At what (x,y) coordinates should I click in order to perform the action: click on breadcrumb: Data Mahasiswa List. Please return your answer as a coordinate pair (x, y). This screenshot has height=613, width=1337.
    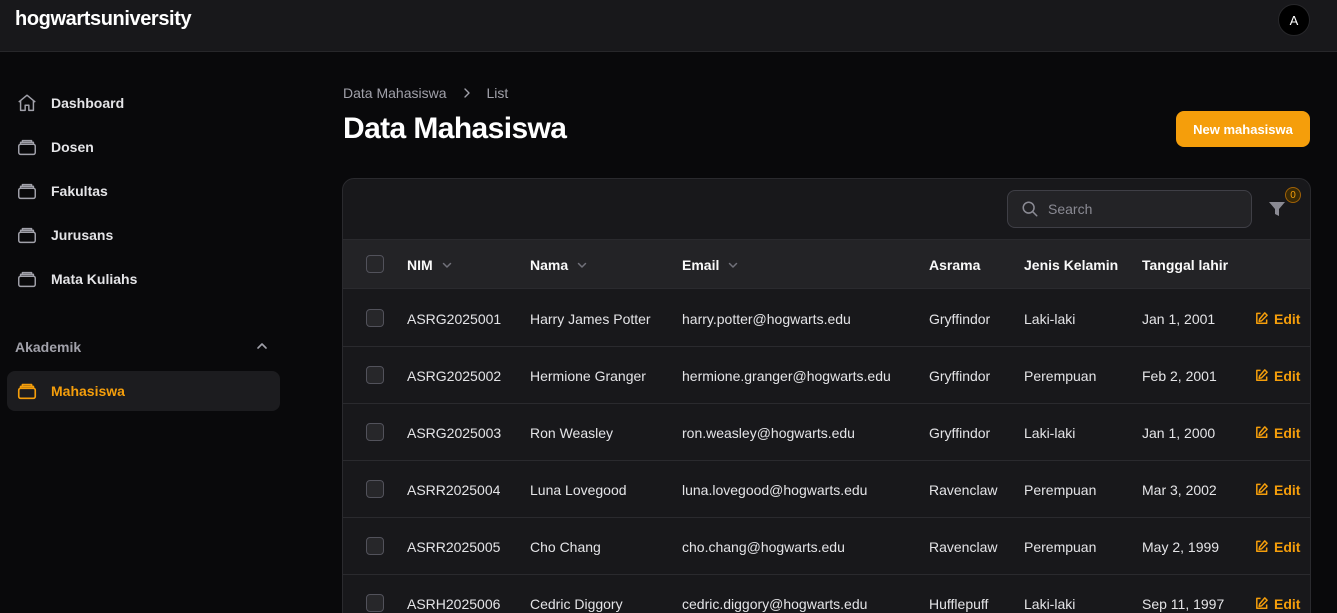
    Looking at the image, I should click on (425, 93).